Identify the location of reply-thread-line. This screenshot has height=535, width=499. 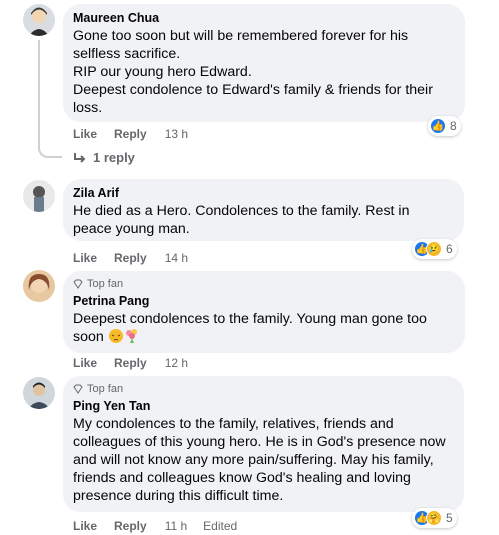
(50, 99).